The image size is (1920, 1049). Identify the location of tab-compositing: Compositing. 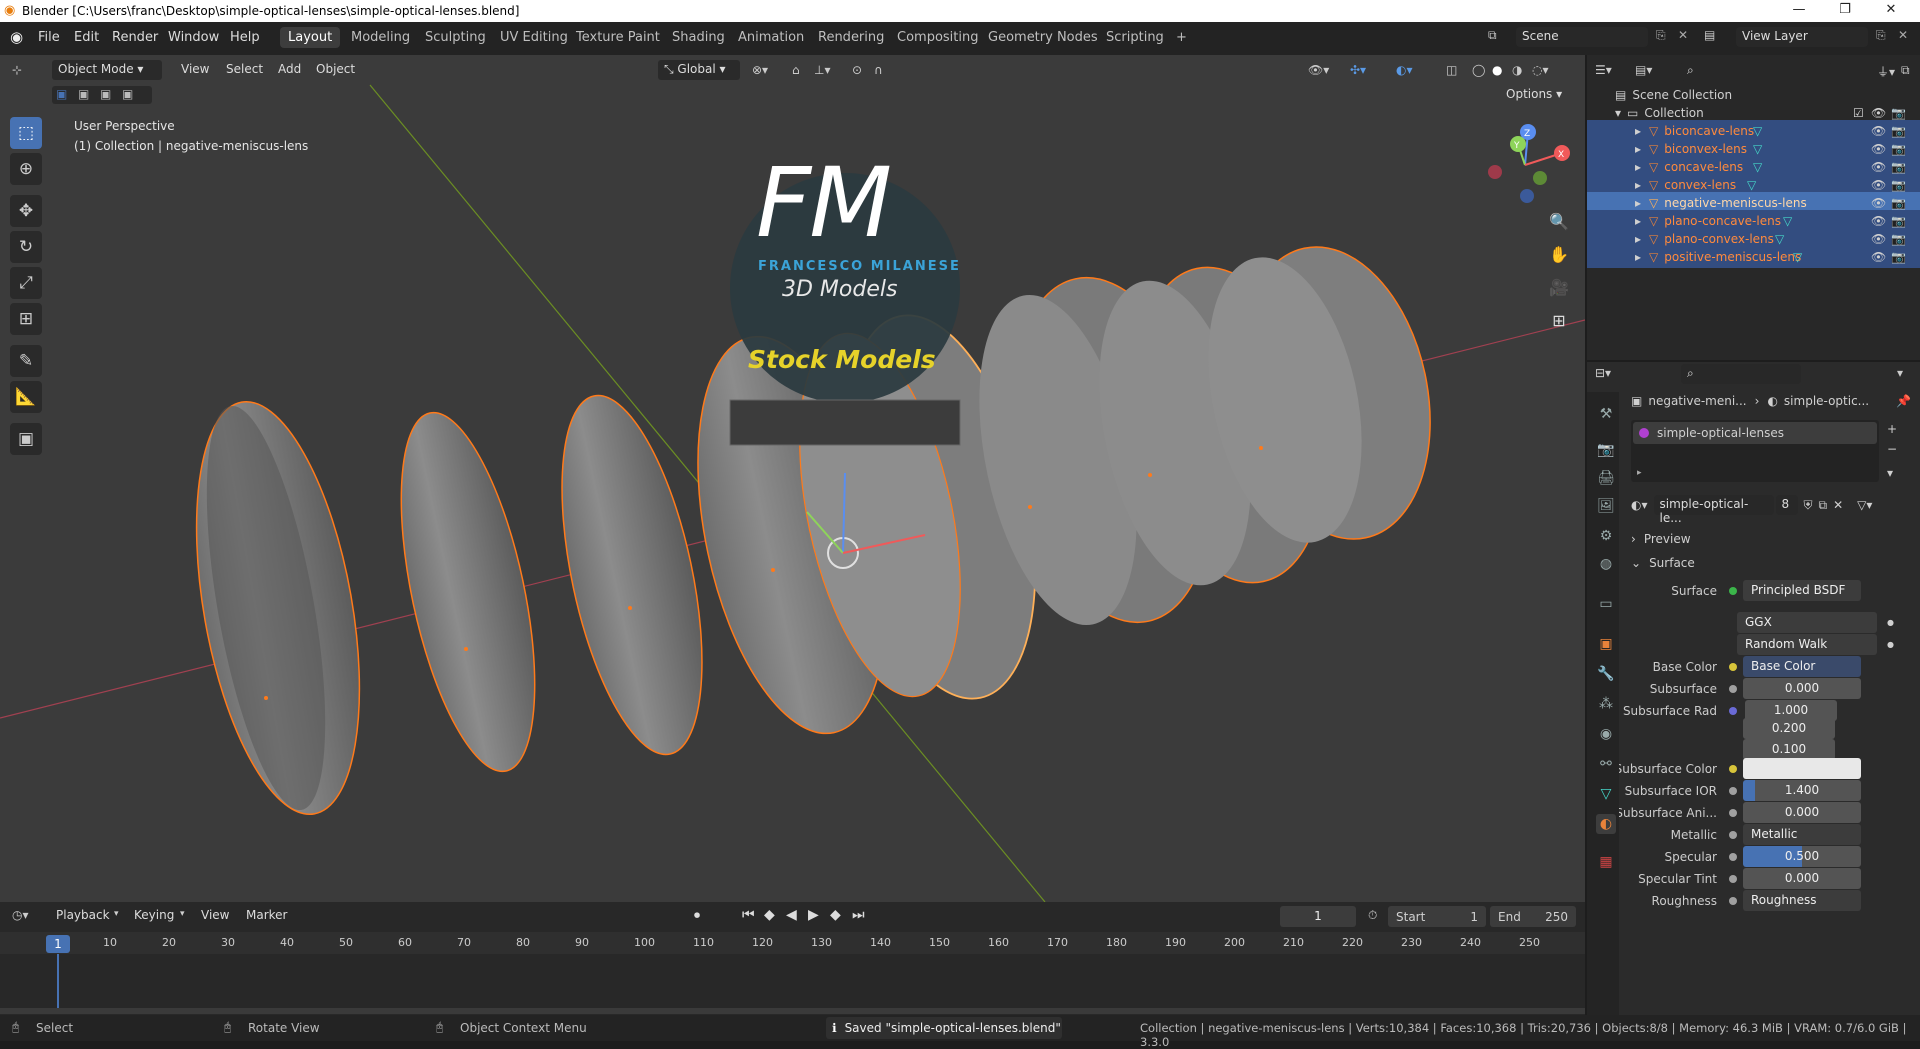
(938, 37).